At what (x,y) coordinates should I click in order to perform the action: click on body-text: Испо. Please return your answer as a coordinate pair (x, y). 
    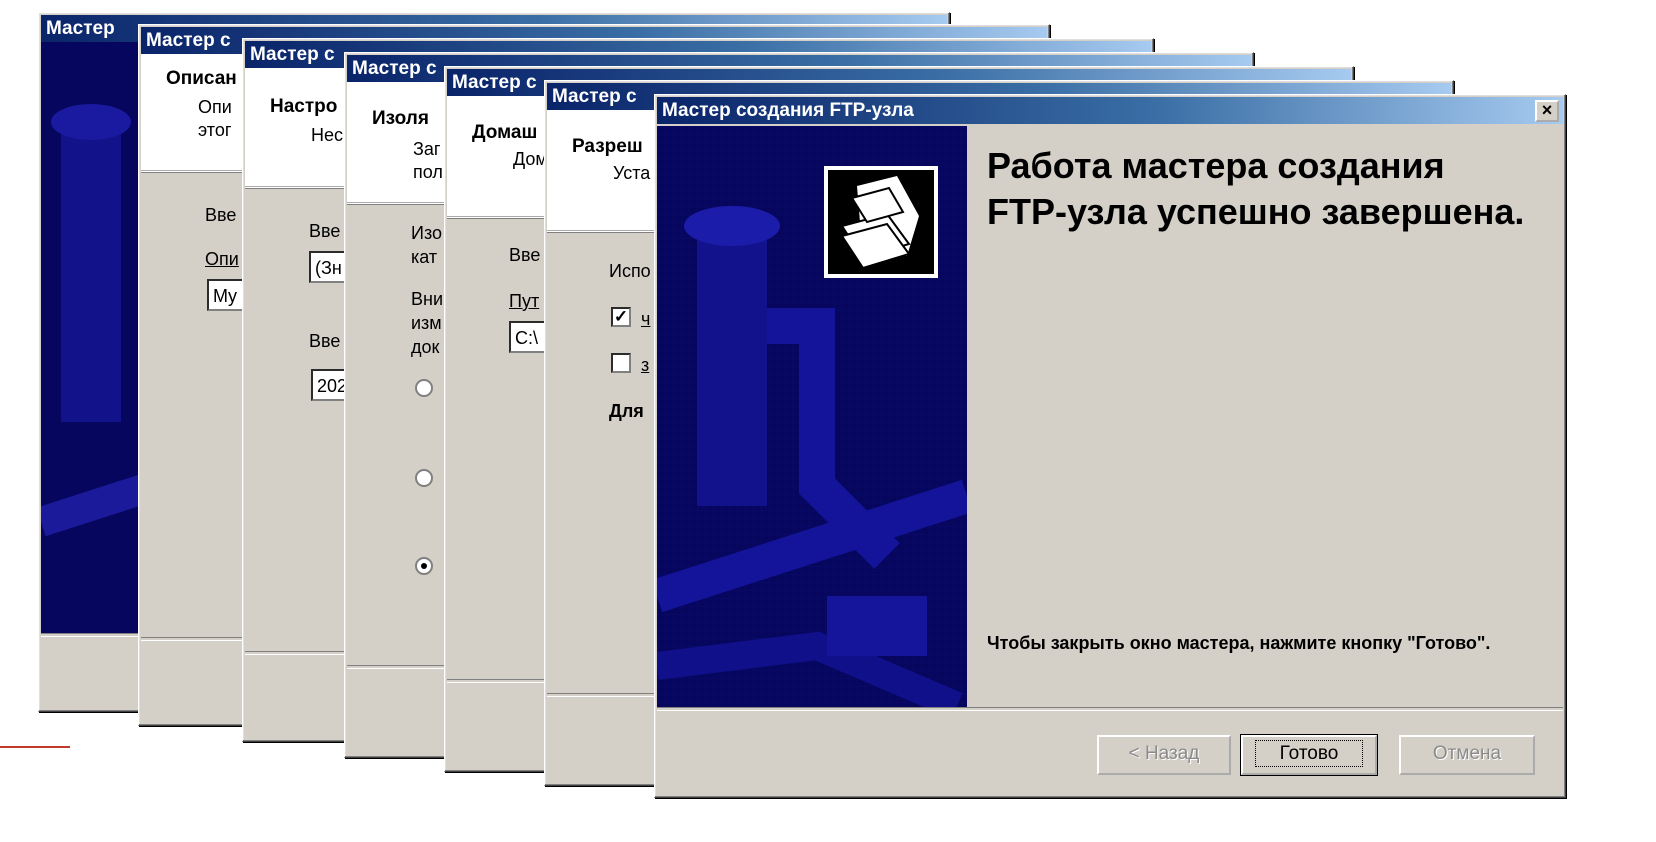
    Looking at the image, I should click on (630, 271).